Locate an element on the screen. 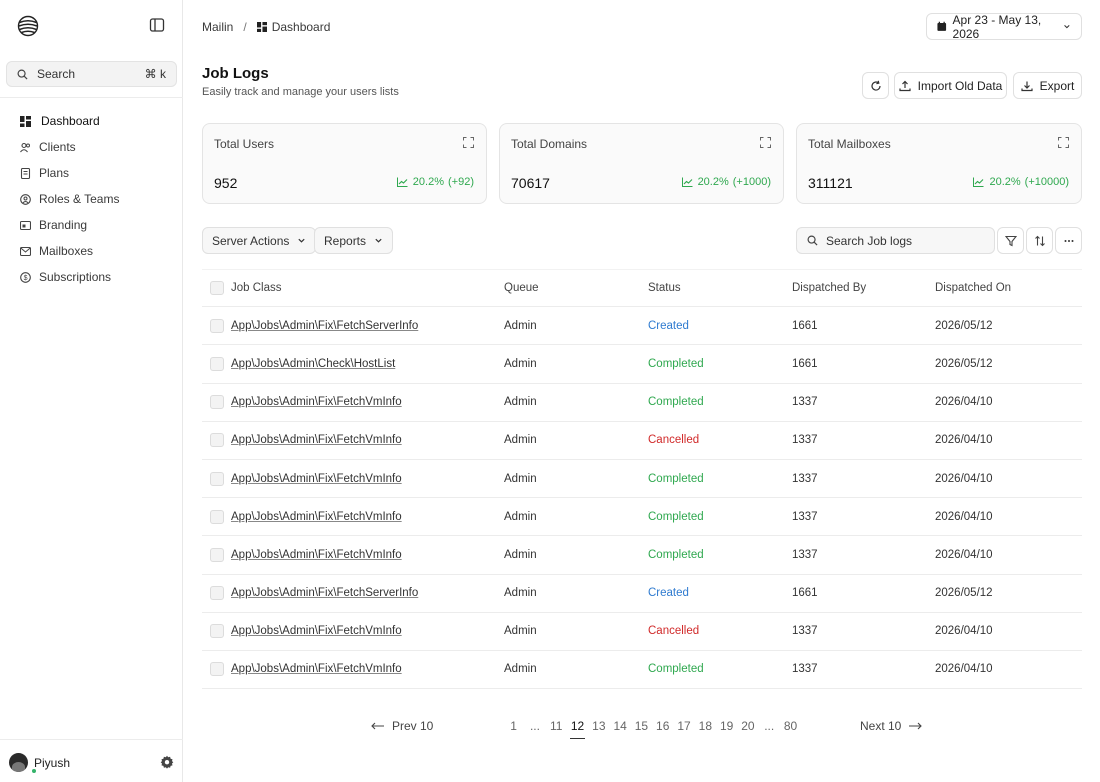  page-link: 13 is located at coordinates (598, 726).